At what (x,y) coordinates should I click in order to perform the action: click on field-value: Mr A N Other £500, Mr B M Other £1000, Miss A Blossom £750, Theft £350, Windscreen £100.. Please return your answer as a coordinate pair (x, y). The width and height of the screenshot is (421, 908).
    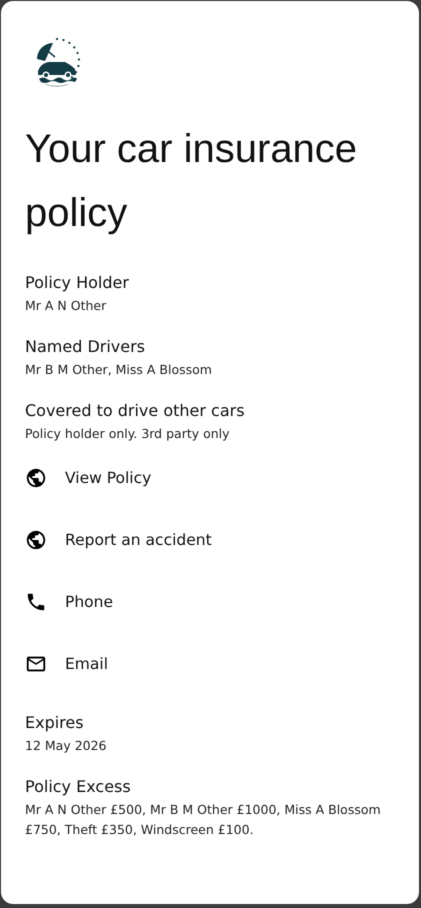
    Looking at the image, I should click on (203, 820).